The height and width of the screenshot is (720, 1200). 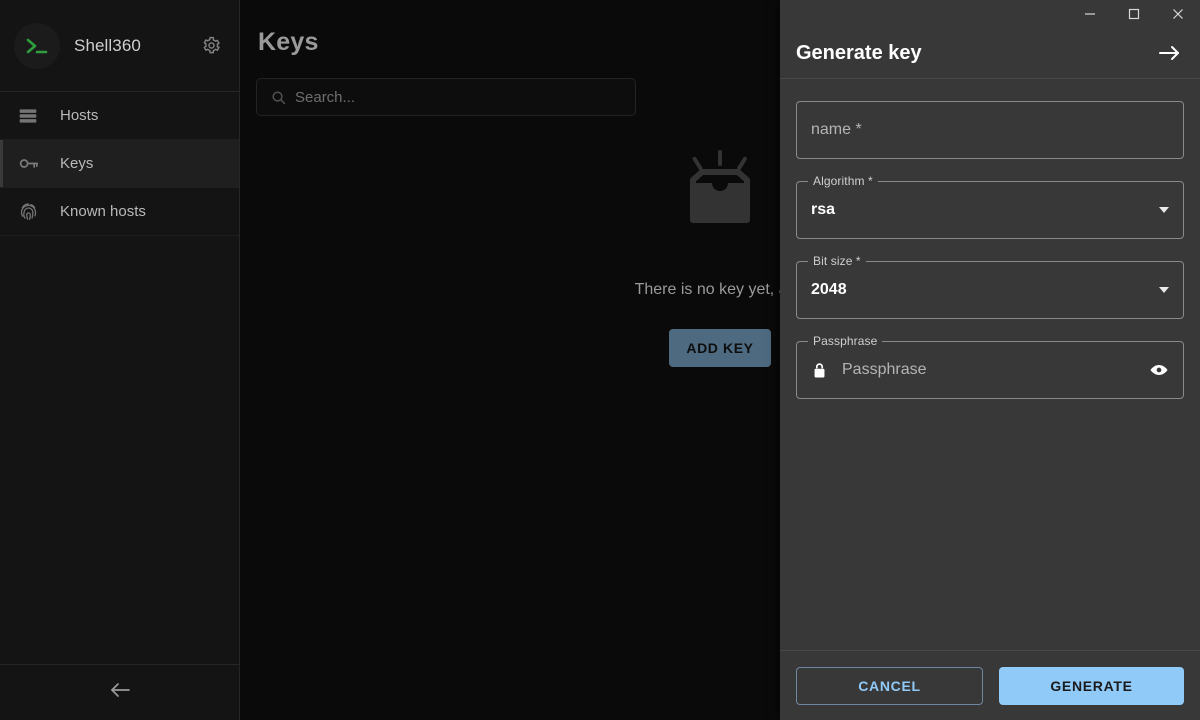 I want to click on sidebar-collapse-button, so click(x=119, y=692).